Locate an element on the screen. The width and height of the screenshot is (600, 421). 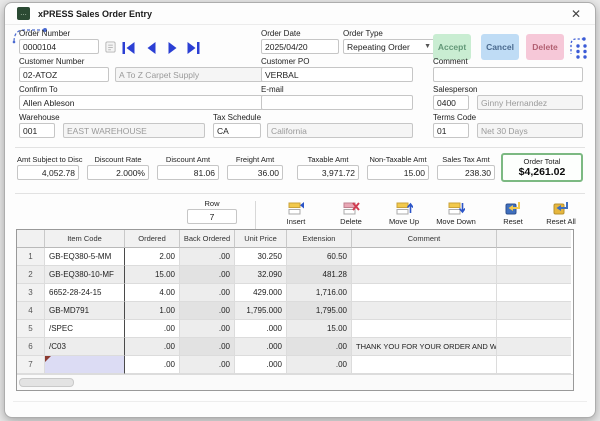
taxable-amt-label: Taxable Amt is located at coordinates (328, 159).